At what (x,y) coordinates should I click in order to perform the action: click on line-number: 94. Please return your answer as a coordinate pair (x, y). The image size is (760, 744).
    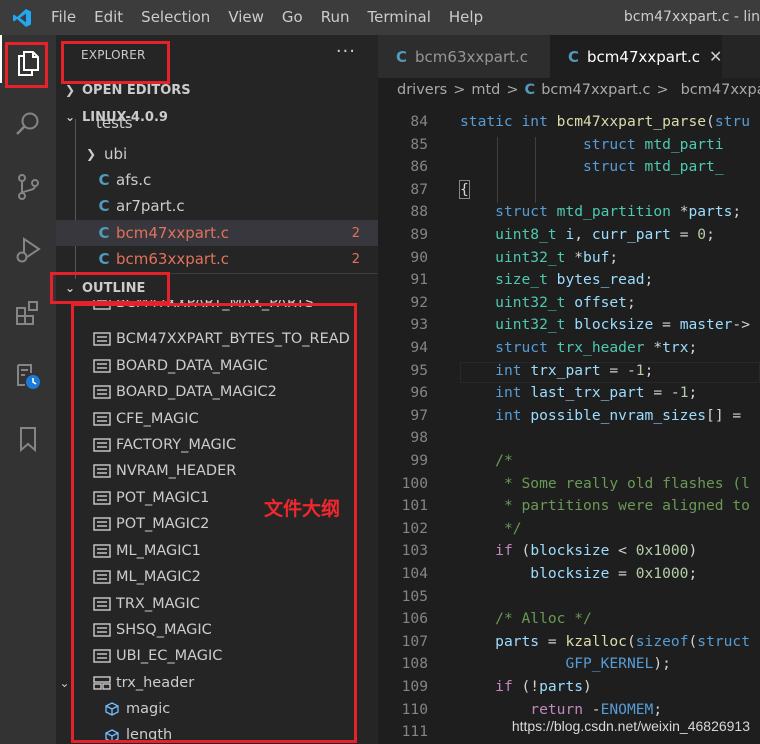
    Looking at the image, I should click on (419, 347).